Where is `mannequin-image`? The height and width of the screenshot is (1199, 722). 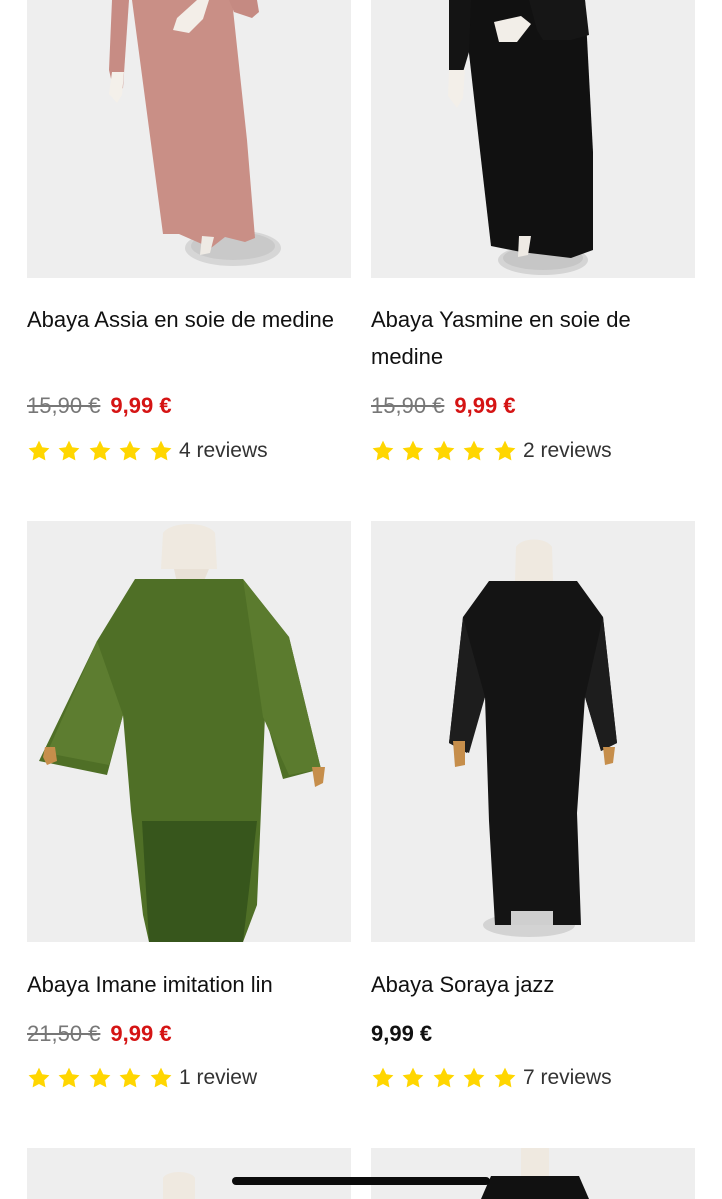
mannequin-image is located at coordinates (189, 1173).